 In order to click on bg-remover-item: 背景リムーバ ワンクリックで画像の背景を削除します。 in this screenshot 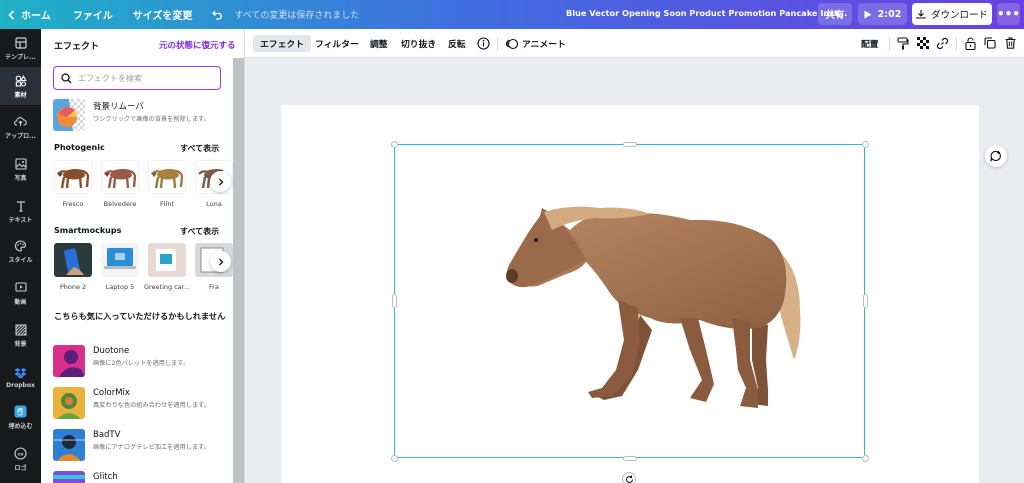, I will do `click(143, 116)`.